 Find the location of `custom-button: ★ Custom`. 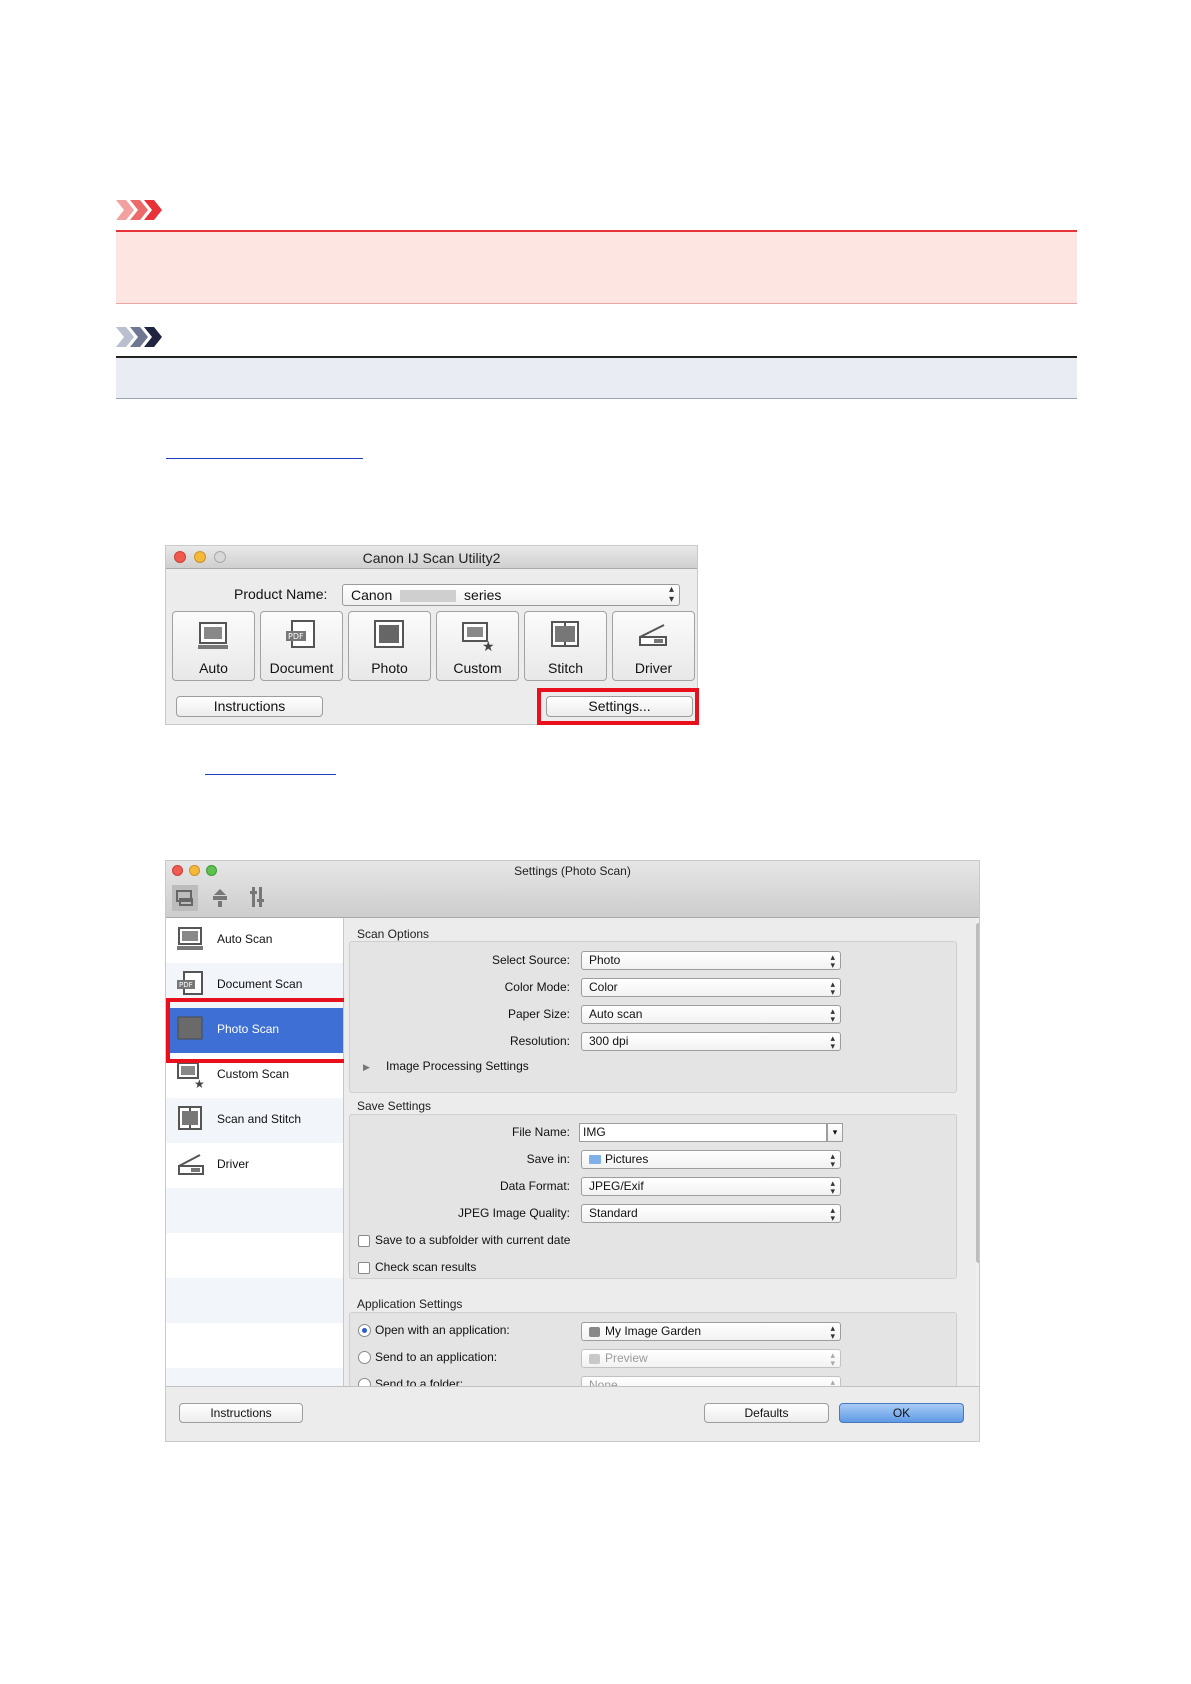

custom-button: ★ Custom is located at coordinates (477, 646).